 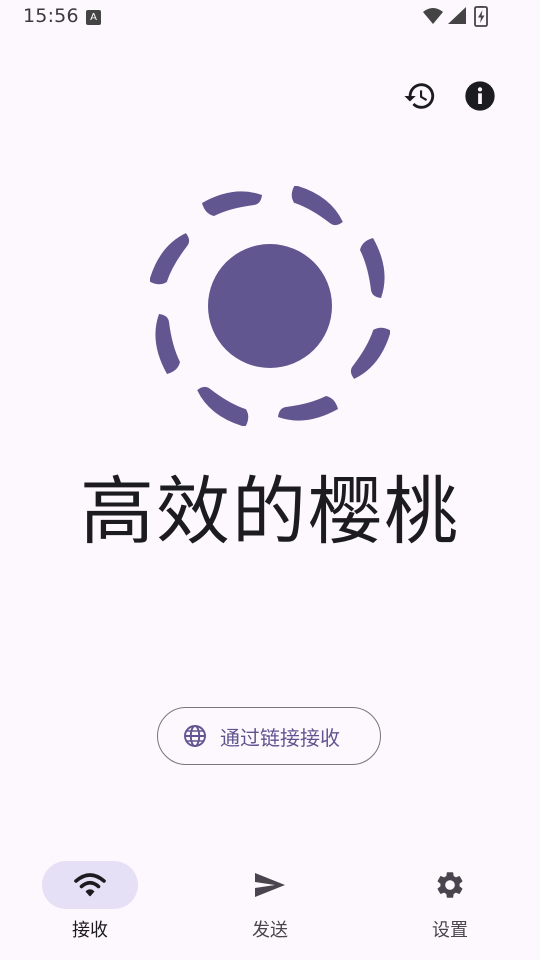 I want to click on info-button, so click(x=480, y=96).